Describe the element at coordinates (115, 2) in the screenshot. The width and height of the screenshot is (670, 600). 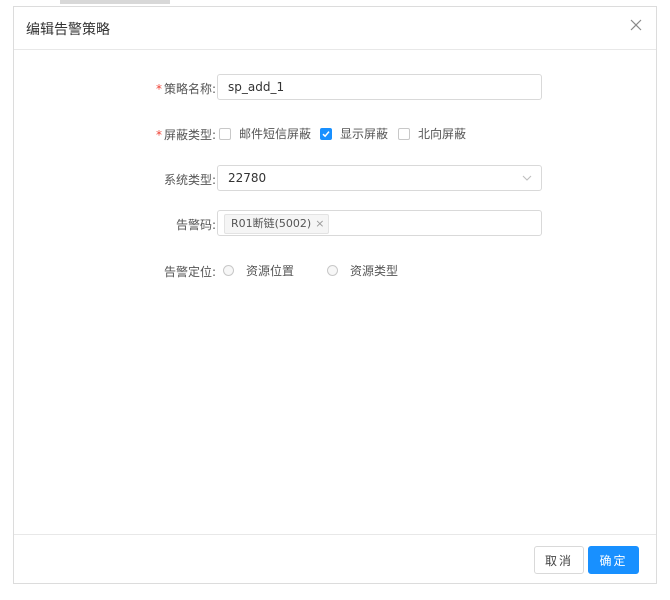
I see `background-page-fragment` at that location.